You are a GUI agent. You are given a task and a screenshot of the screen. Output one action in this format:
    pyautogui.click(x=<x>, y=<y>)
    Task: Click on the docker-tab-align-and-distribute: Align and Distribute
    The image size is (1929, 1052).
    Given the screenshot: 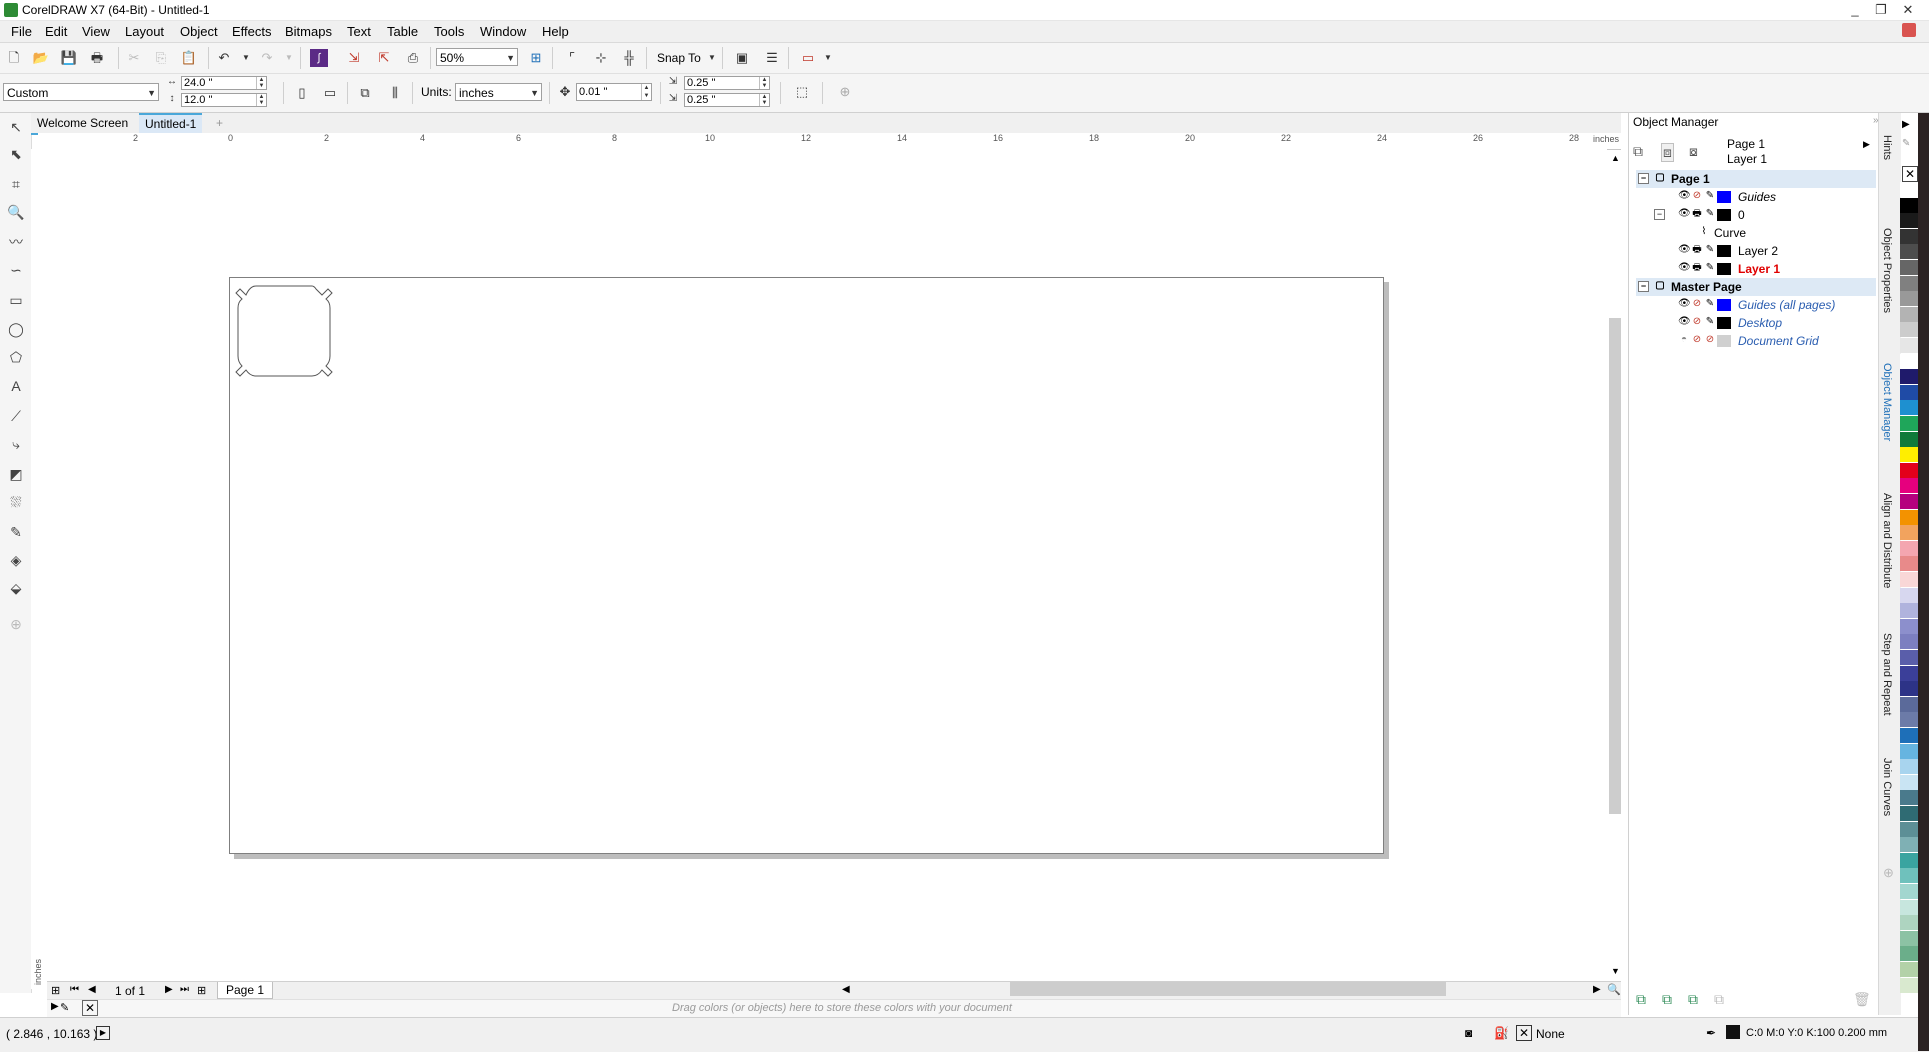 What is the action you would take?
    pyautogui.click(x=1887, y=540)
    